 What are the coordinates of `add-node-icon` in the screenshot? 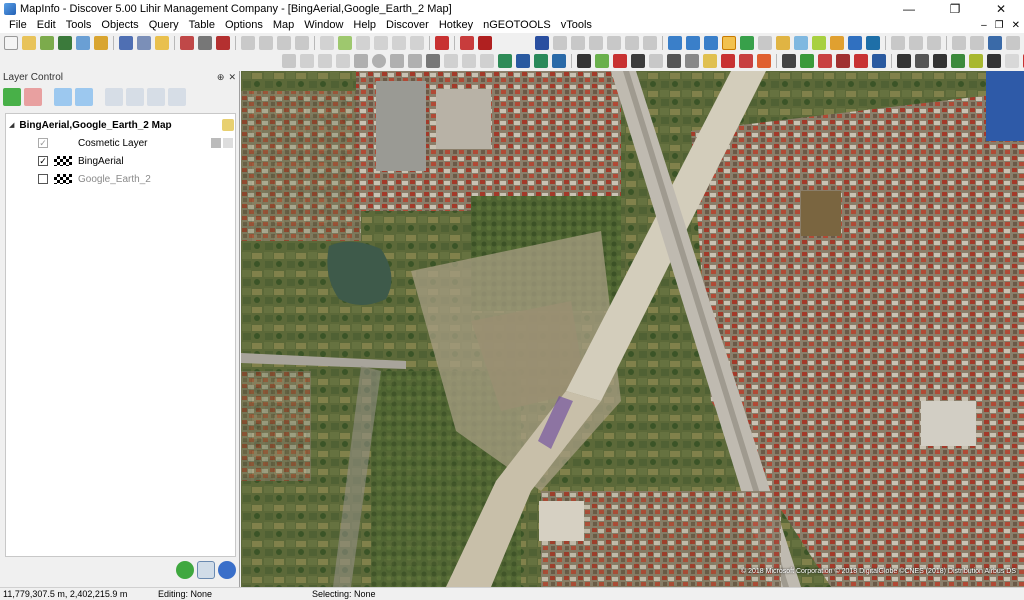 It's located at (959, 43).